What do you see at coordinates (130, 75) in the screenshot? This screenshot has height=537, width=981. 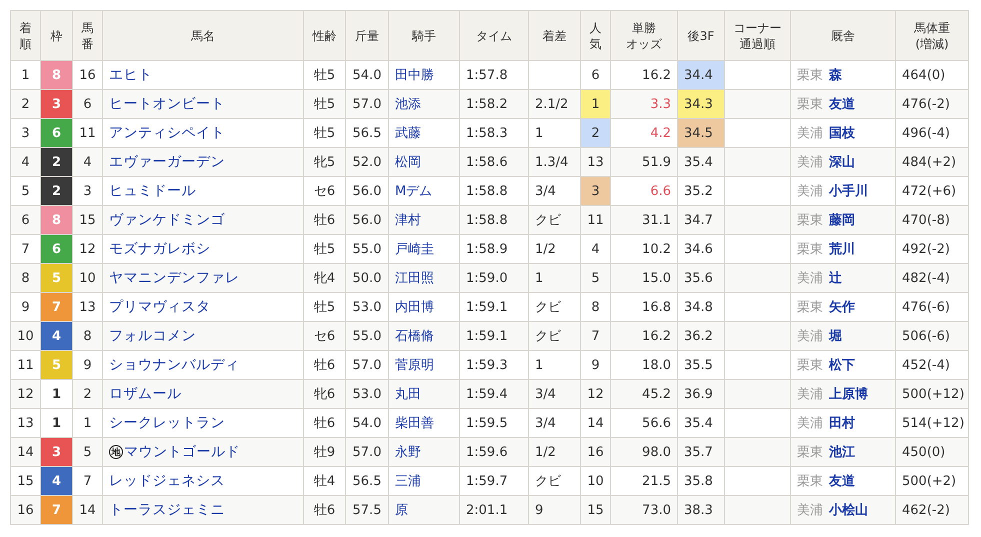 I see `horse-name-link: エヒト` at bounding box center [130, 75].